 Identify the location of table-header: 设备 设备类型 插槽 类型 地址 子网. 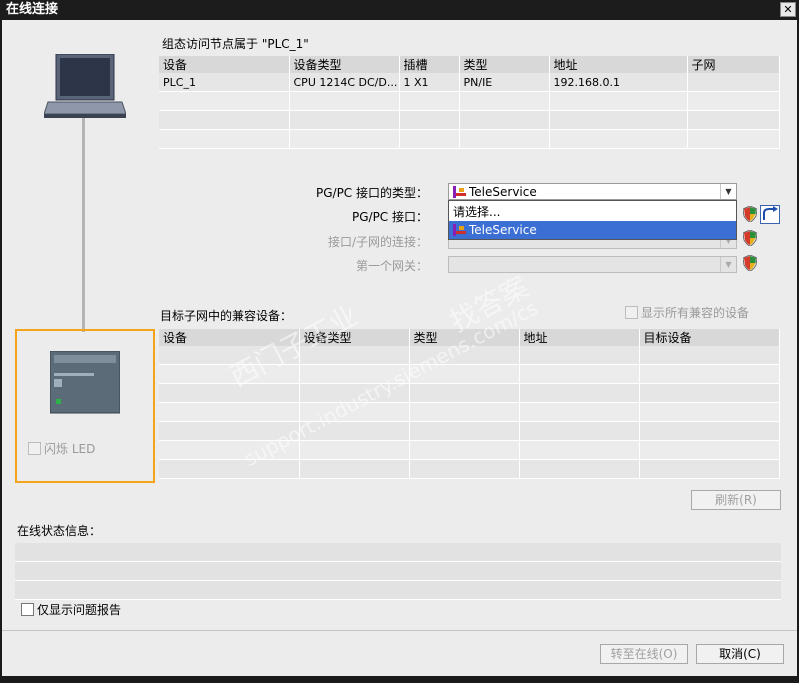
(469, 64).